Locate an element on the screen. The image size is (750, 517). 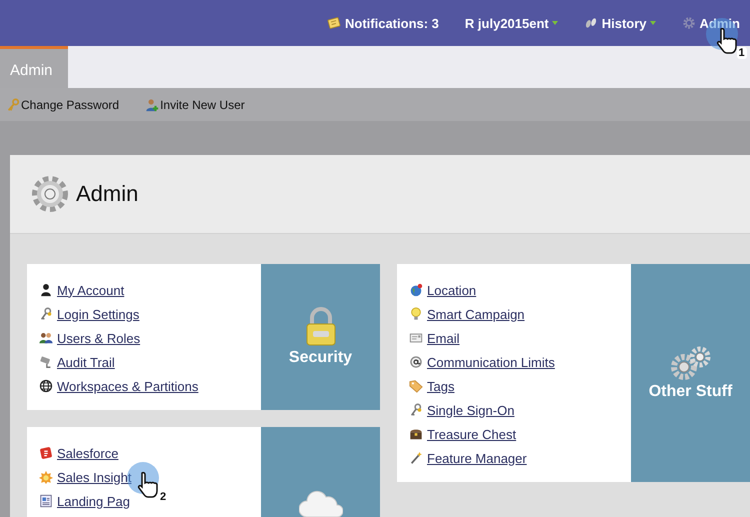
admin-link: Audit Trail is located at coordinates (86, 362).